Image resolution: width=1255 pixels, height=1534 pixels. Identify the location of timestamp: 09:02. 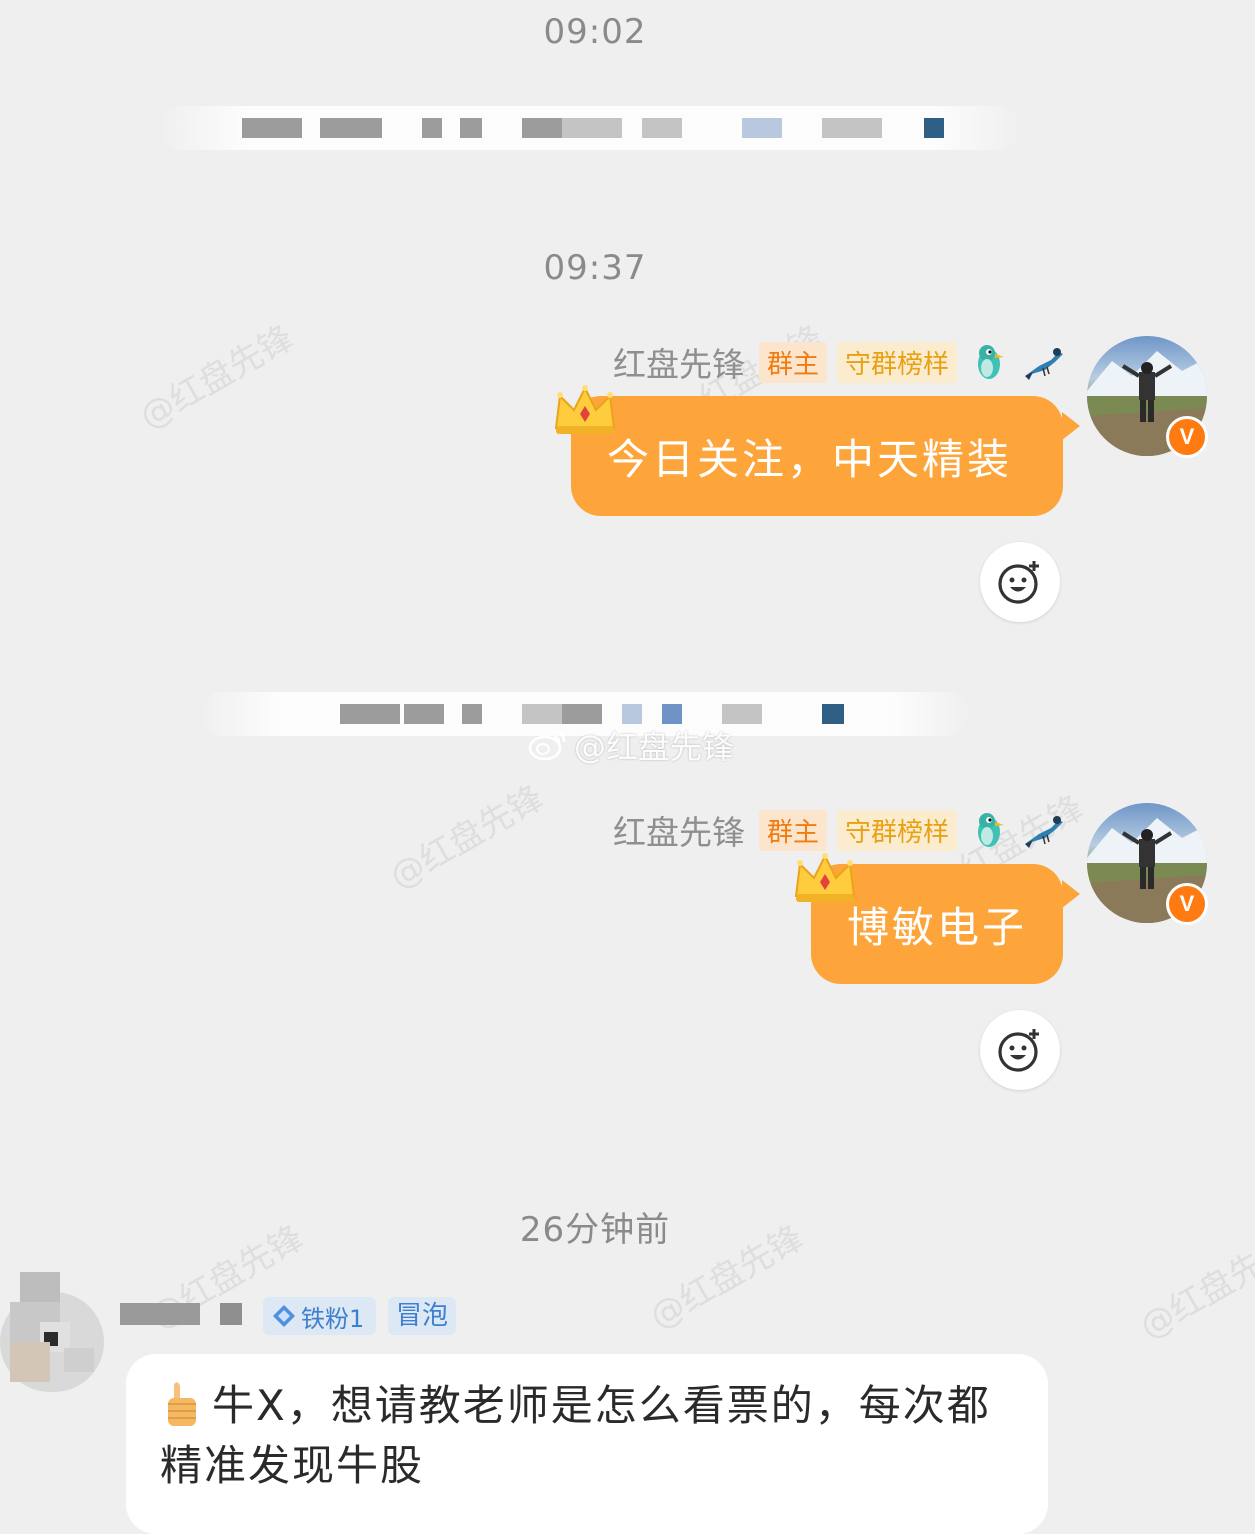
(595, 32).